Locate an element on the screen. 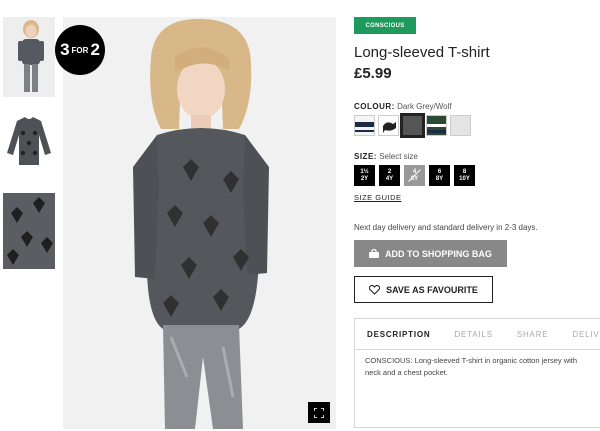 This screenshot has width=600, height=431. selected-colour: Dark Grey/Wolf is located at coordinates (424, 106).